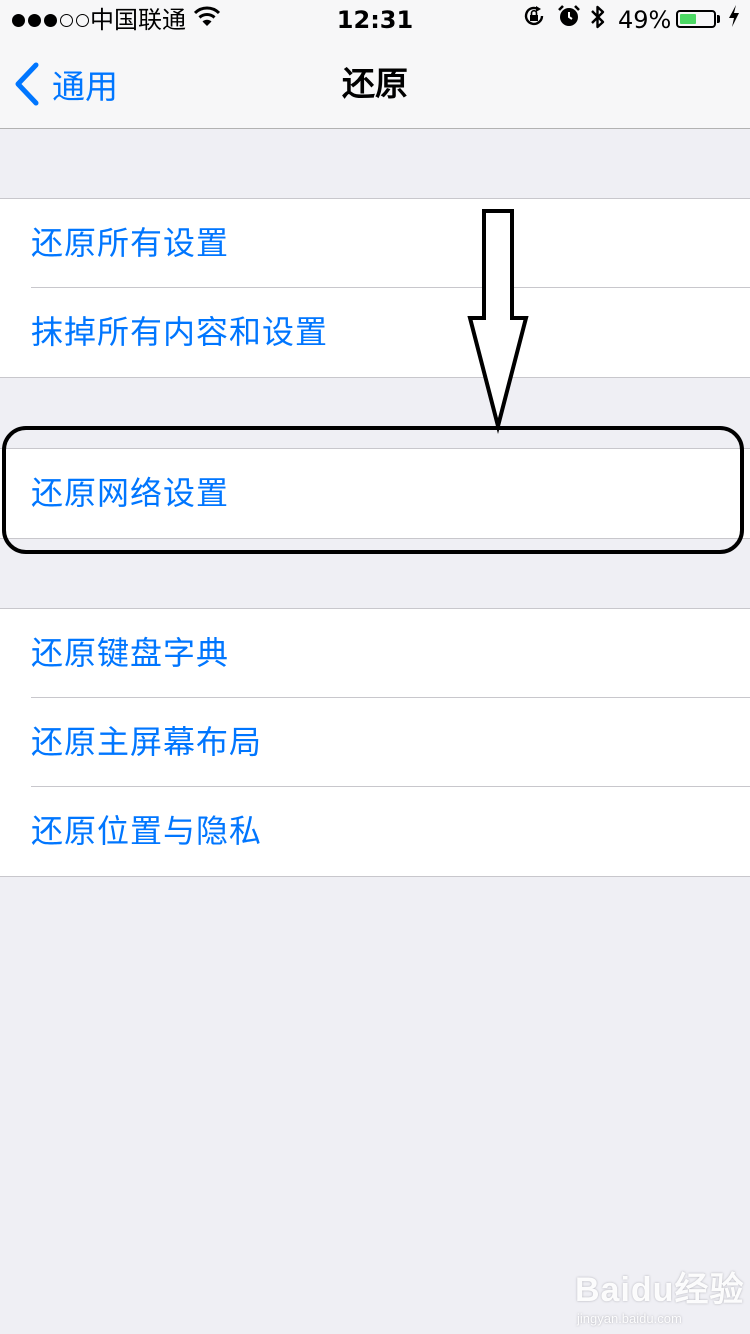 The height and width of the screenshot is (1334, 750). I want to click on reset-group-network: 还原网络设置, so click(375, 493).